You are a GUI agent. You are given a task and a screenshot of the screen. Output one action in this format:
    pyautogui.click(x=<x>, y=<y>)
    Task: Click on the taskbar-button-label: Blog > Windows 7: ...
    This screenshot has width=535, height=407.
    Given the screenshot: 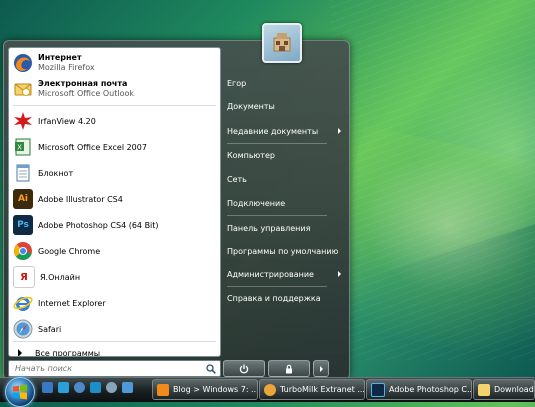 What is the action you would take?
    pyautogui.click(x=215, y=389)
    